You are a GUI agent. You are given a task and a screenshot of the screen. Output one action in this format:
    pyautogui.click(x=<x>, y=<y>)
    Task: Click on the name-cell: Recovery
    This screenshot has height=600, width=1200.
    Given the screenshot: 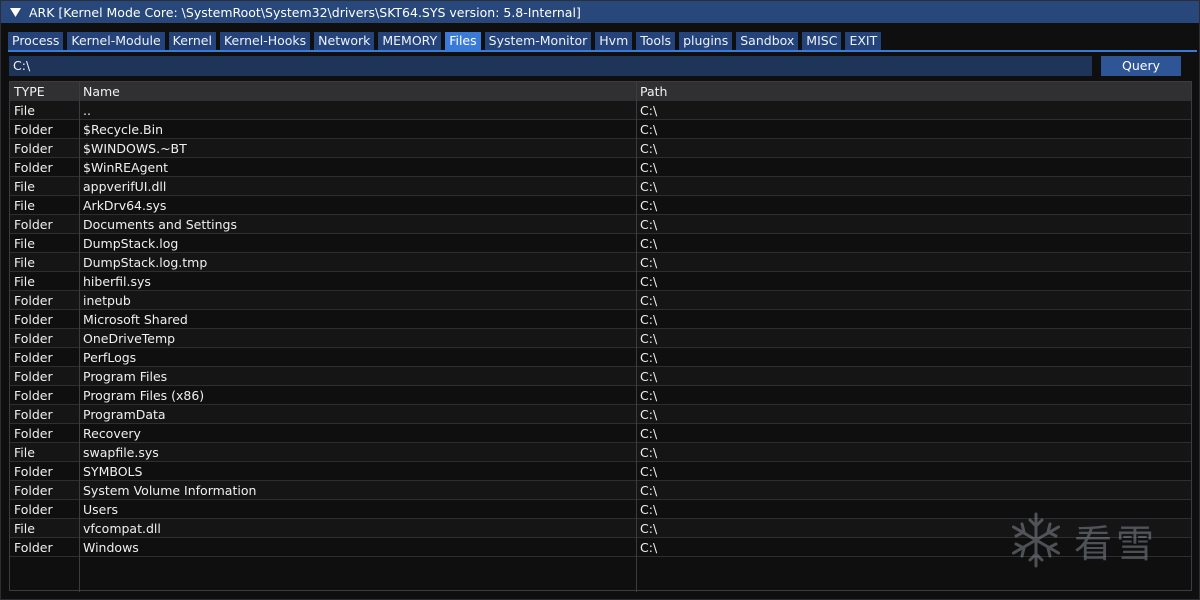 What is the action you would take?
    pyautogui.click(x=112, y=433)
    